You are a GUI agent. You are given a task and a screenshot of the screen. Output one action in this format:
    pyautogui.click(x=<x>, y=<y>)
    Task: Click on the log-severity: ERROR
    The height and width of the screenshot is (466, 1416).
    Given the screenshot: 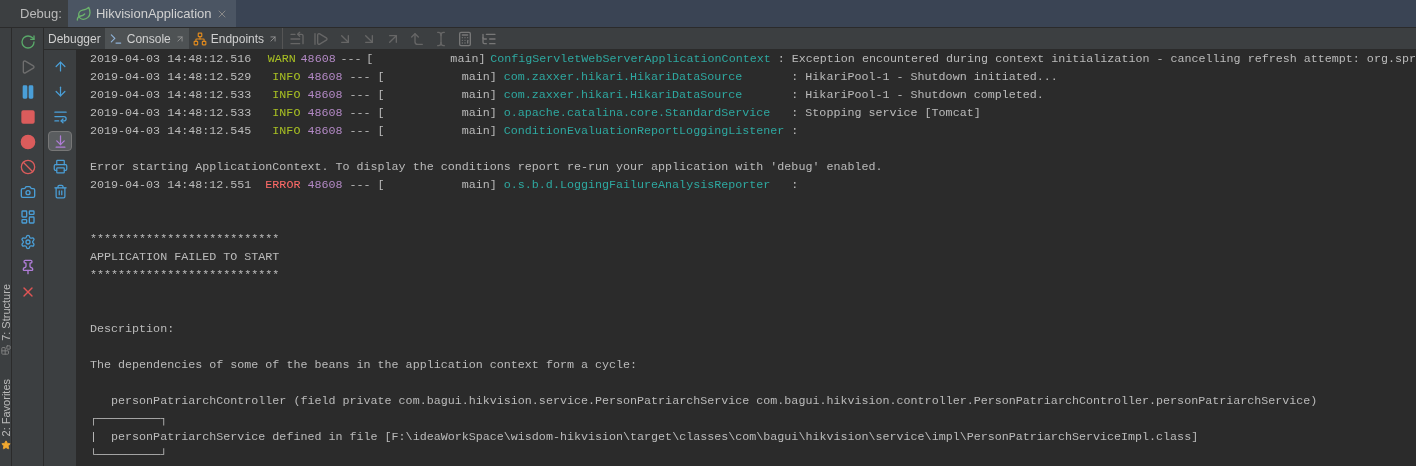 What is the action you would take?
    pyautogui.click(x=283, y=185)
    